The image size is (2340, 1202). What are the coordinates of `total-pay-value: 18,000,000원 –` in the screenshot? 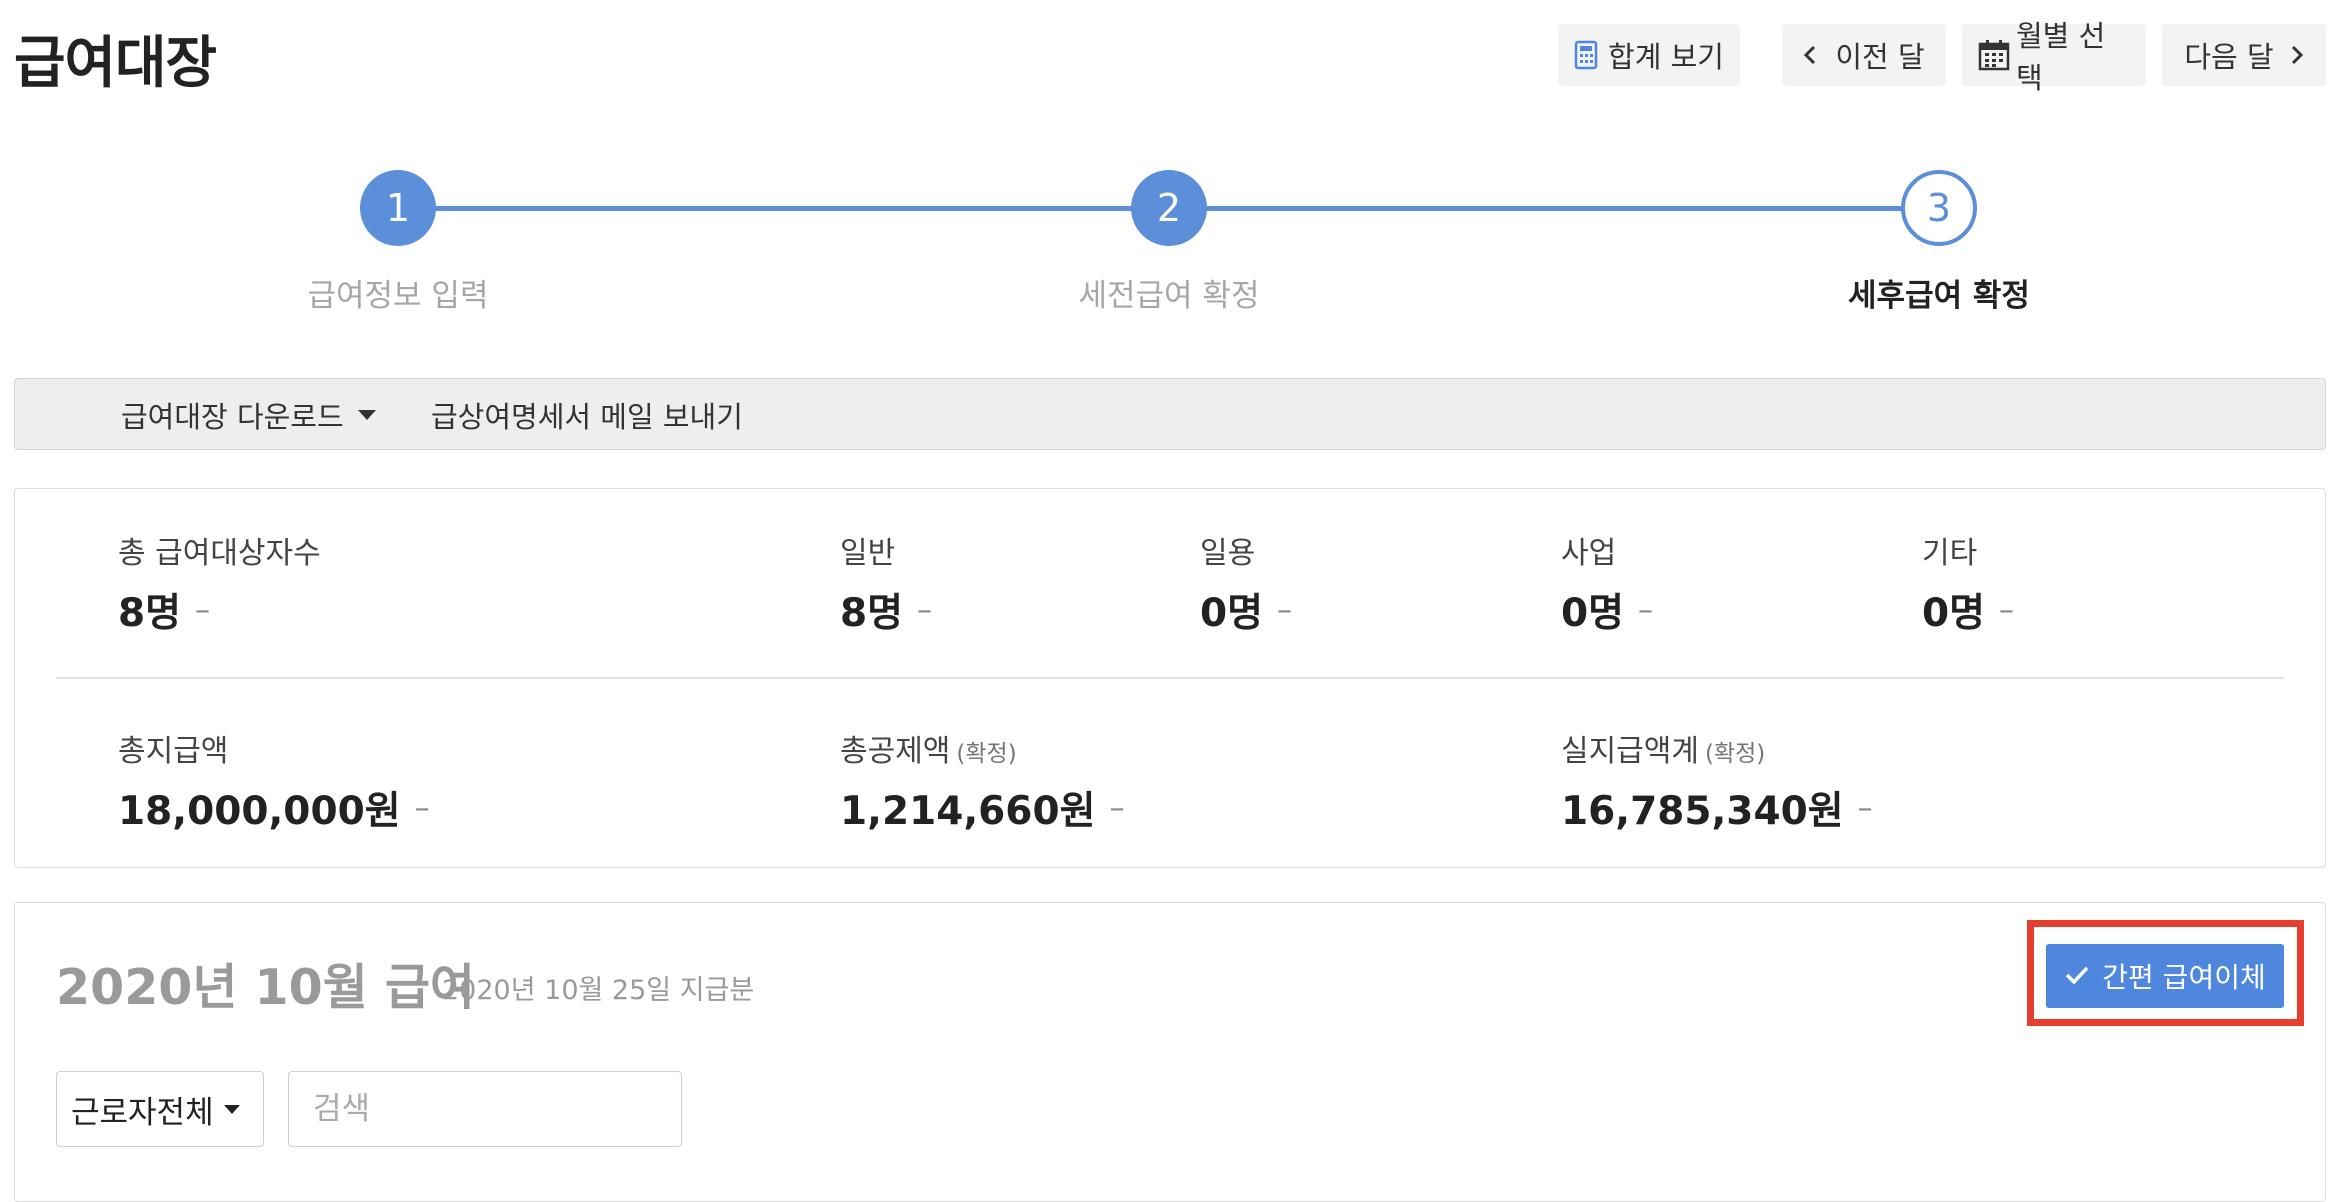 It's located at (274, 808).